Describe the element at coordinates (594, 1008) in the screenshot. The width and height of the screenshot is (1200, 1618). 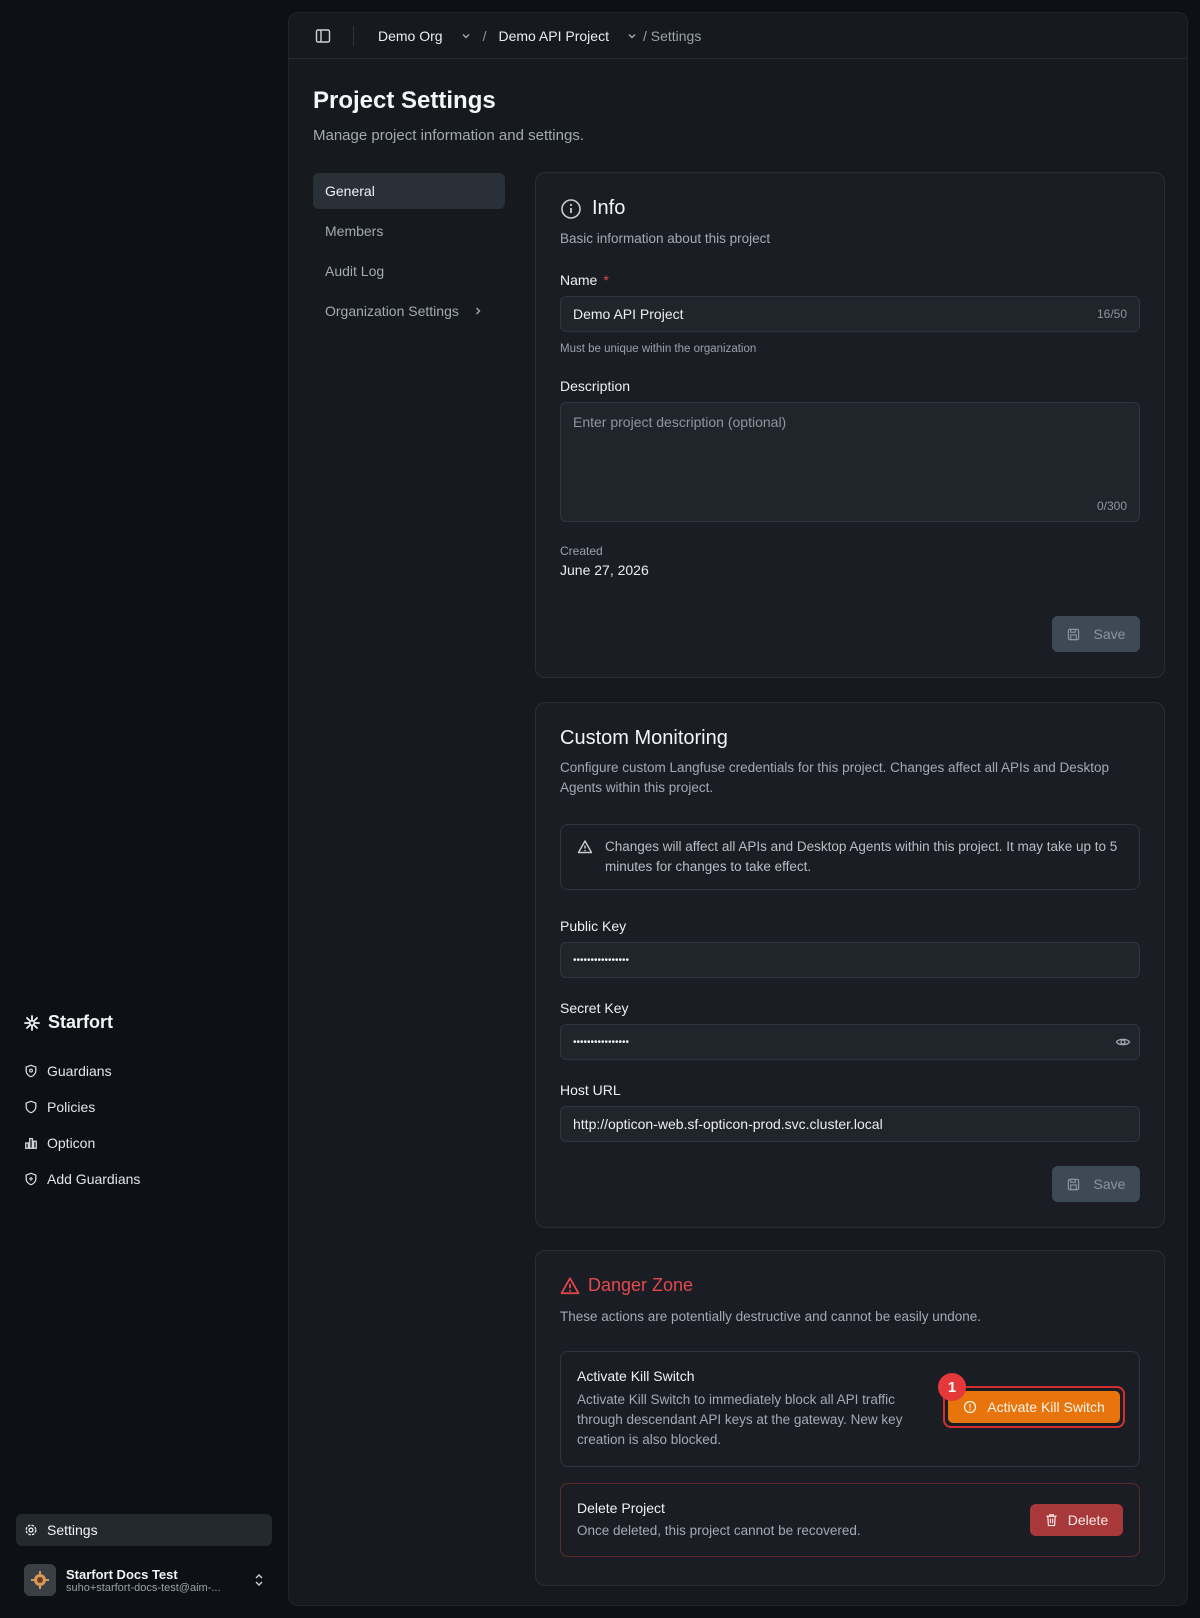
I see `secret-key-label: Secret Key` at that location.